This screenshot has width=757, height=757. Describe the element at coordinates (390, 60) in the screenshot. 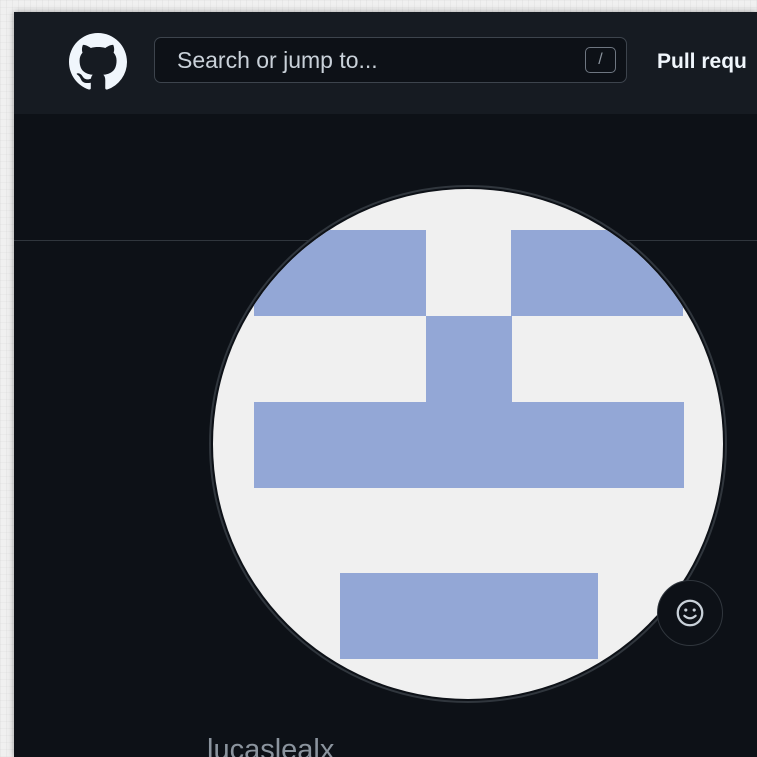

I see `search-input: Search or jump to... /` at that location.